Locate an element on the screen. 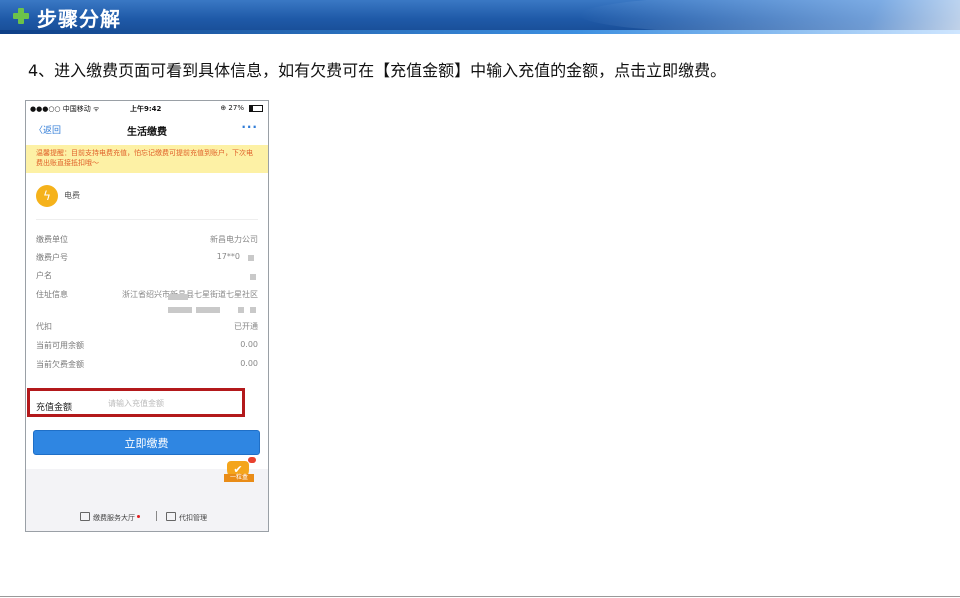  auto-debit-label: 代扣管理 is located at coordinates (193, 518).